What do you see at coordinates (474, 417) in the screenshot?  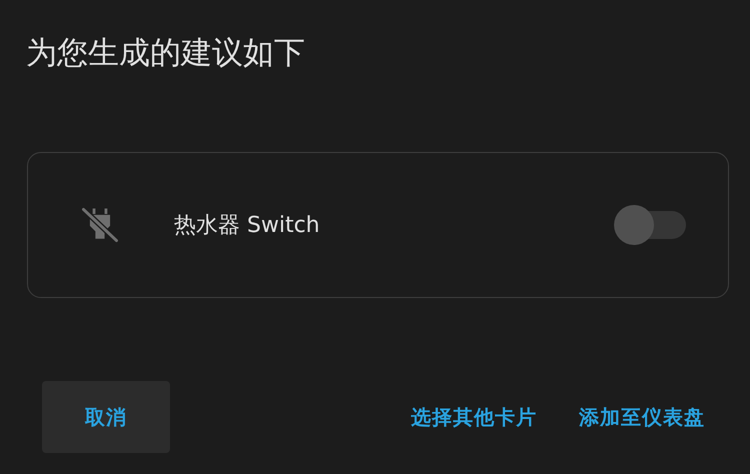 I see `text-button: 选择其他卡片` at bounding box center [474, 417].